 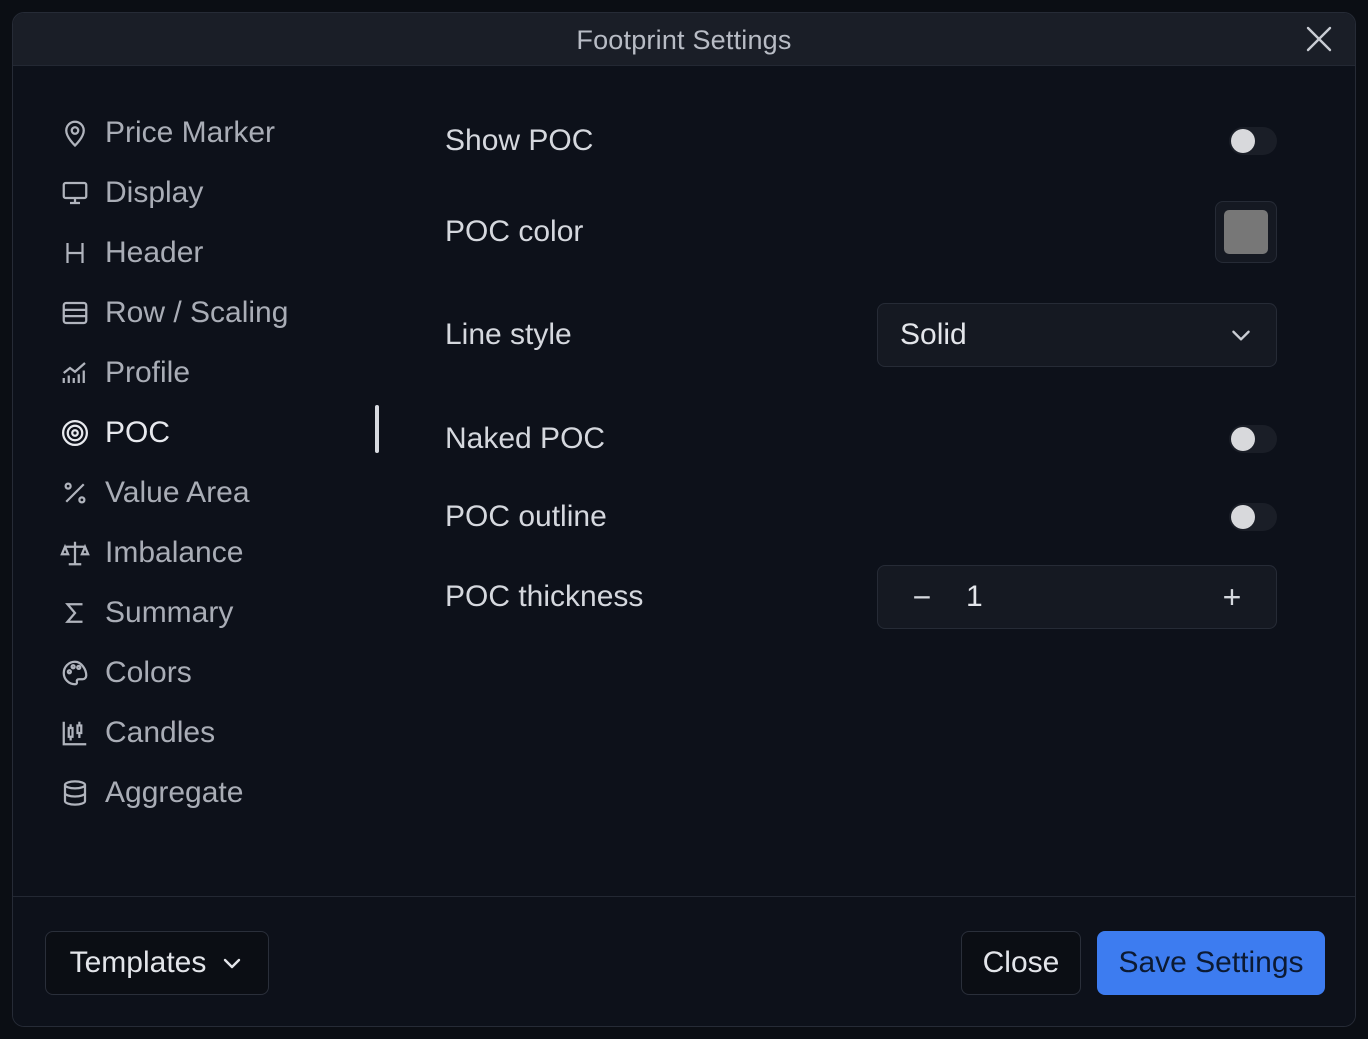 I want to click on increment-button: +, so click(x=1232, y=597).